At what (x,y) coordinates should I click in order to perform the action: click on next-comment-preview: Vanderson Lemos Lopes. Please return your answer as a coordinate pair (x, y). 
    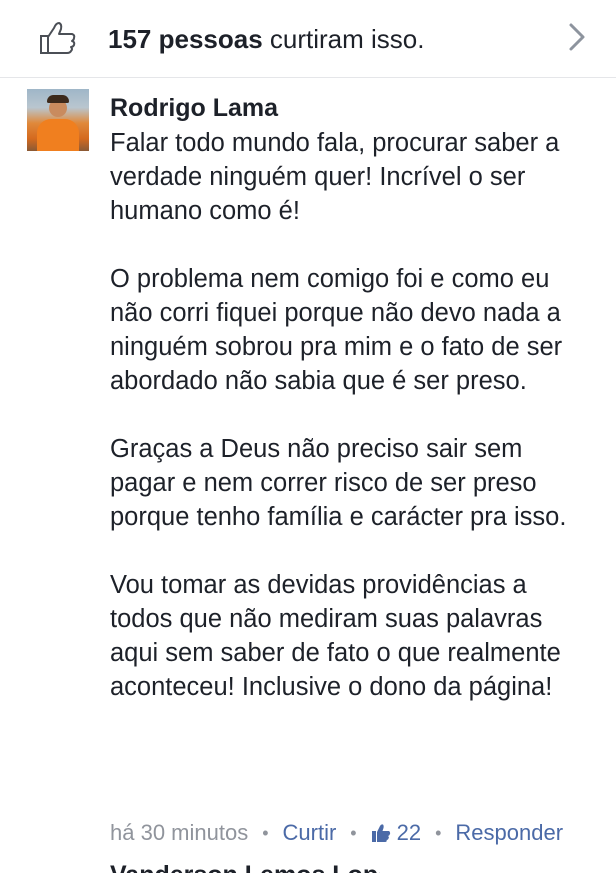
    Looking at the image, I should click on (245, 865).